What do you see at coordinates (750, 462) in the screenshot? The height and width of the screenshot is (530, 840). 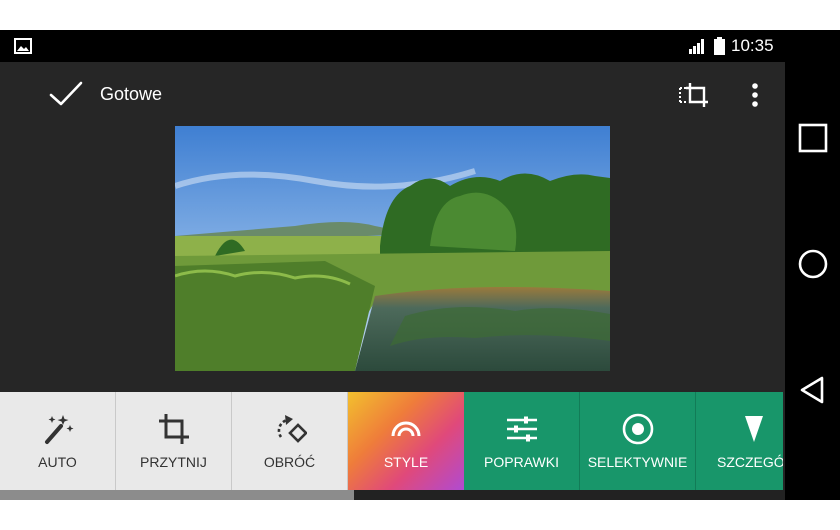 I see `tool-detail-label: SZCZEGÓŁ` at bounding box center [750, 462].